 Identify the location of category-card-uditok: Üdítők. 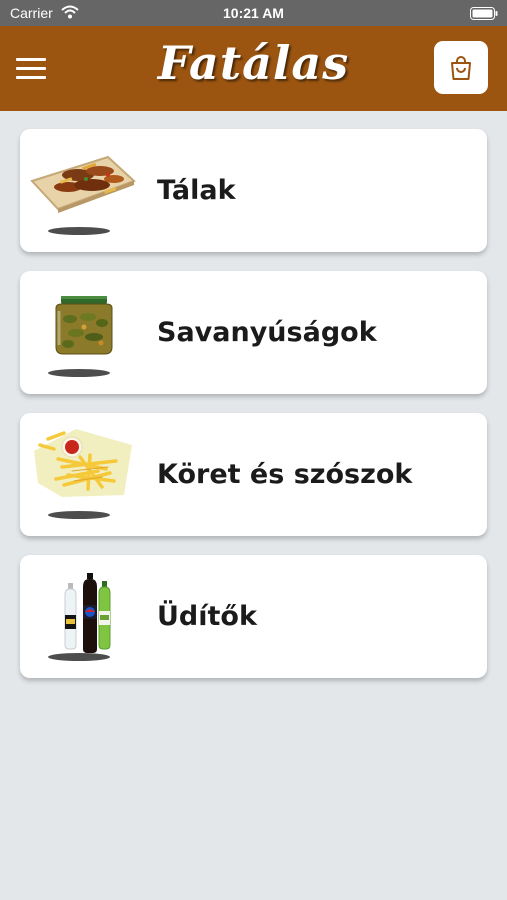
(253, 616).